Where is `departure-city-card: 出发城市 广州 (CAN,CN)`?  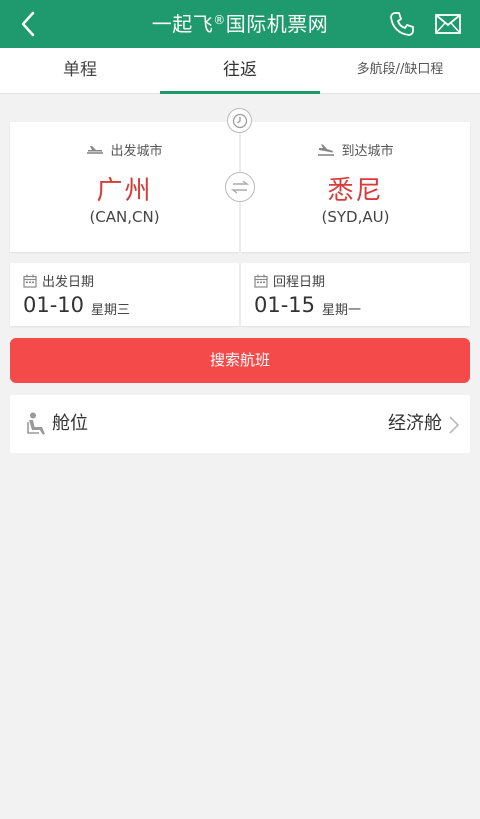
departure-city-card: 出发城市 广州 (CAN,CN) is located at coordinates (124, 187).